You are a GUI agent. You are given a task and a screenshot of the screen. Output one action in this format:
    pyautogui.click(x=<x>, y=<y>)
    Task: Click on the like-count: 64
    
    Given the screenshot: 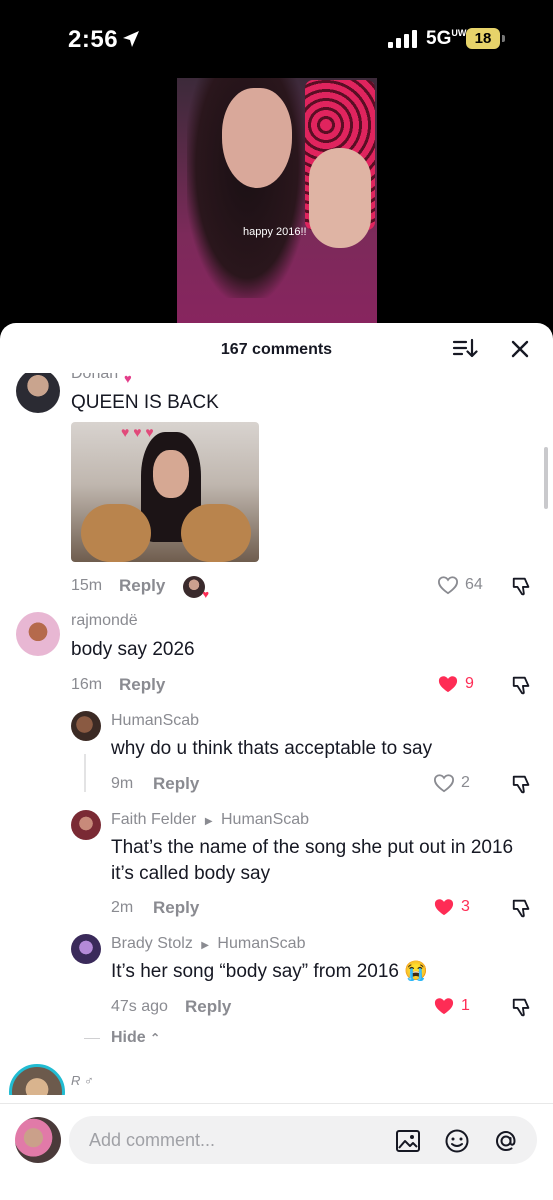 What is the action you would take?
    pyautogui.click(x=474, y=584)
    